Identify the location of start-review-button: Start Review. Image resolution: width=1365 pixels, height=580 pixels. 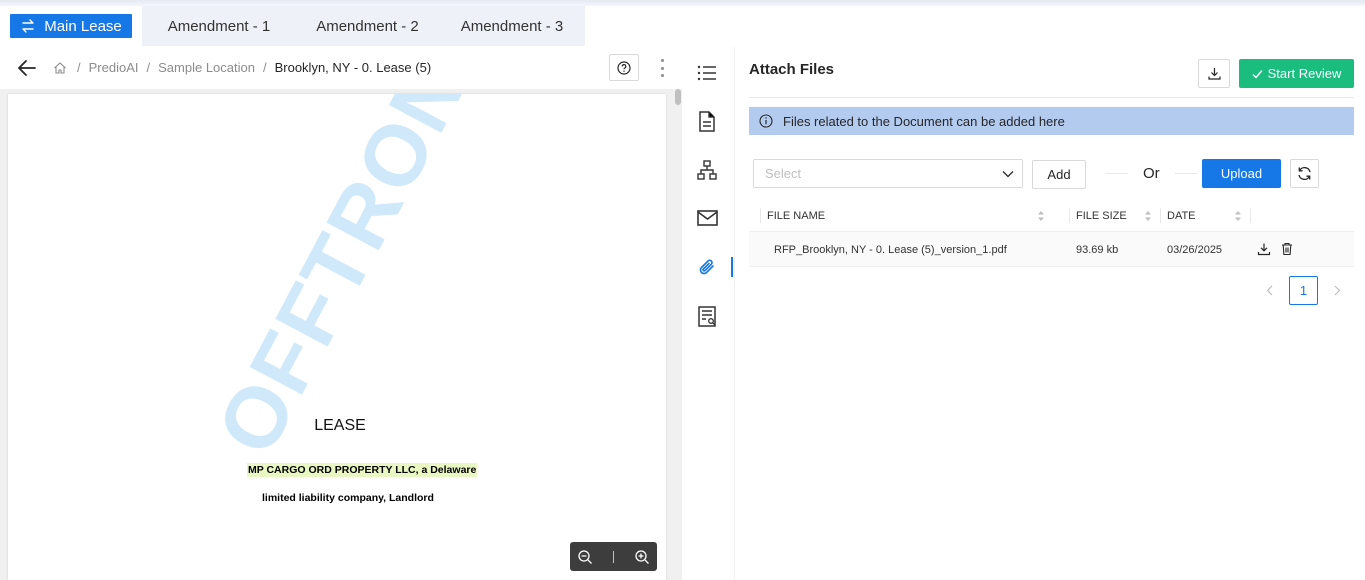
(1296, 73).